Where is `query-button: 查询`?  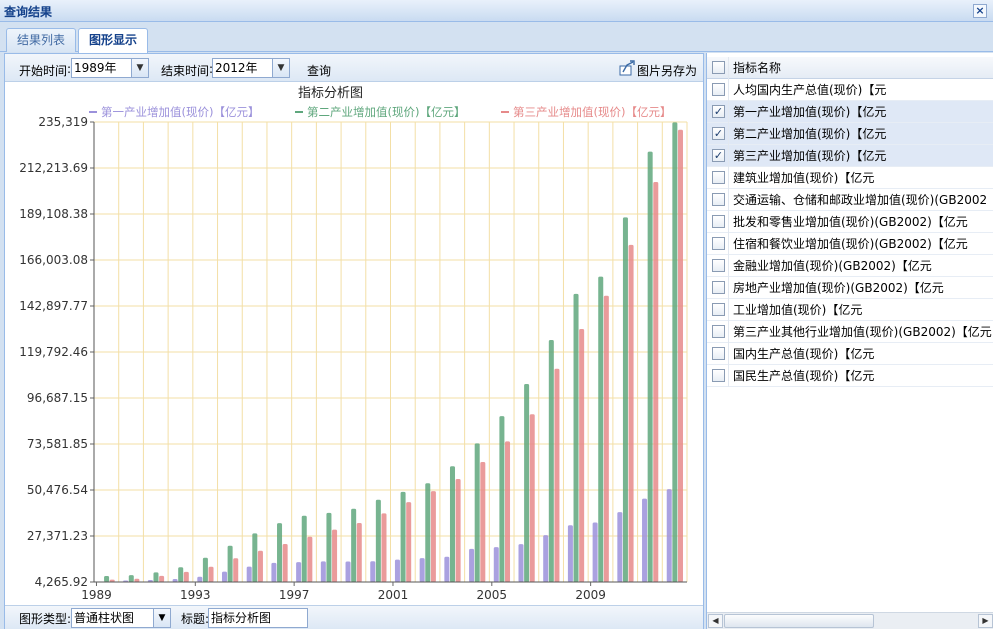
query-button: 查询 is located at coordinates (319, 70).